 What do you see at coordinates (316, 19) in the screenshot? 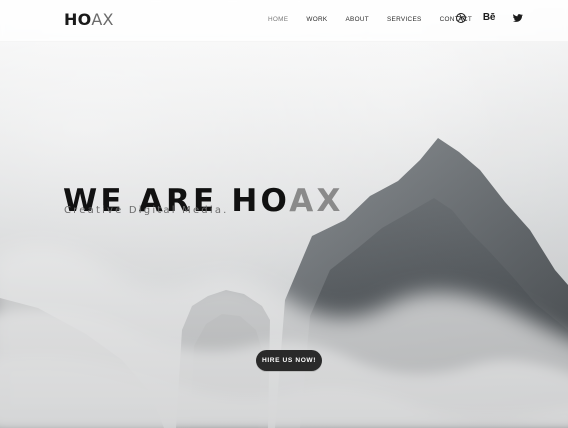
I see `nav-work: WORK` at bounding box center [316, 19].